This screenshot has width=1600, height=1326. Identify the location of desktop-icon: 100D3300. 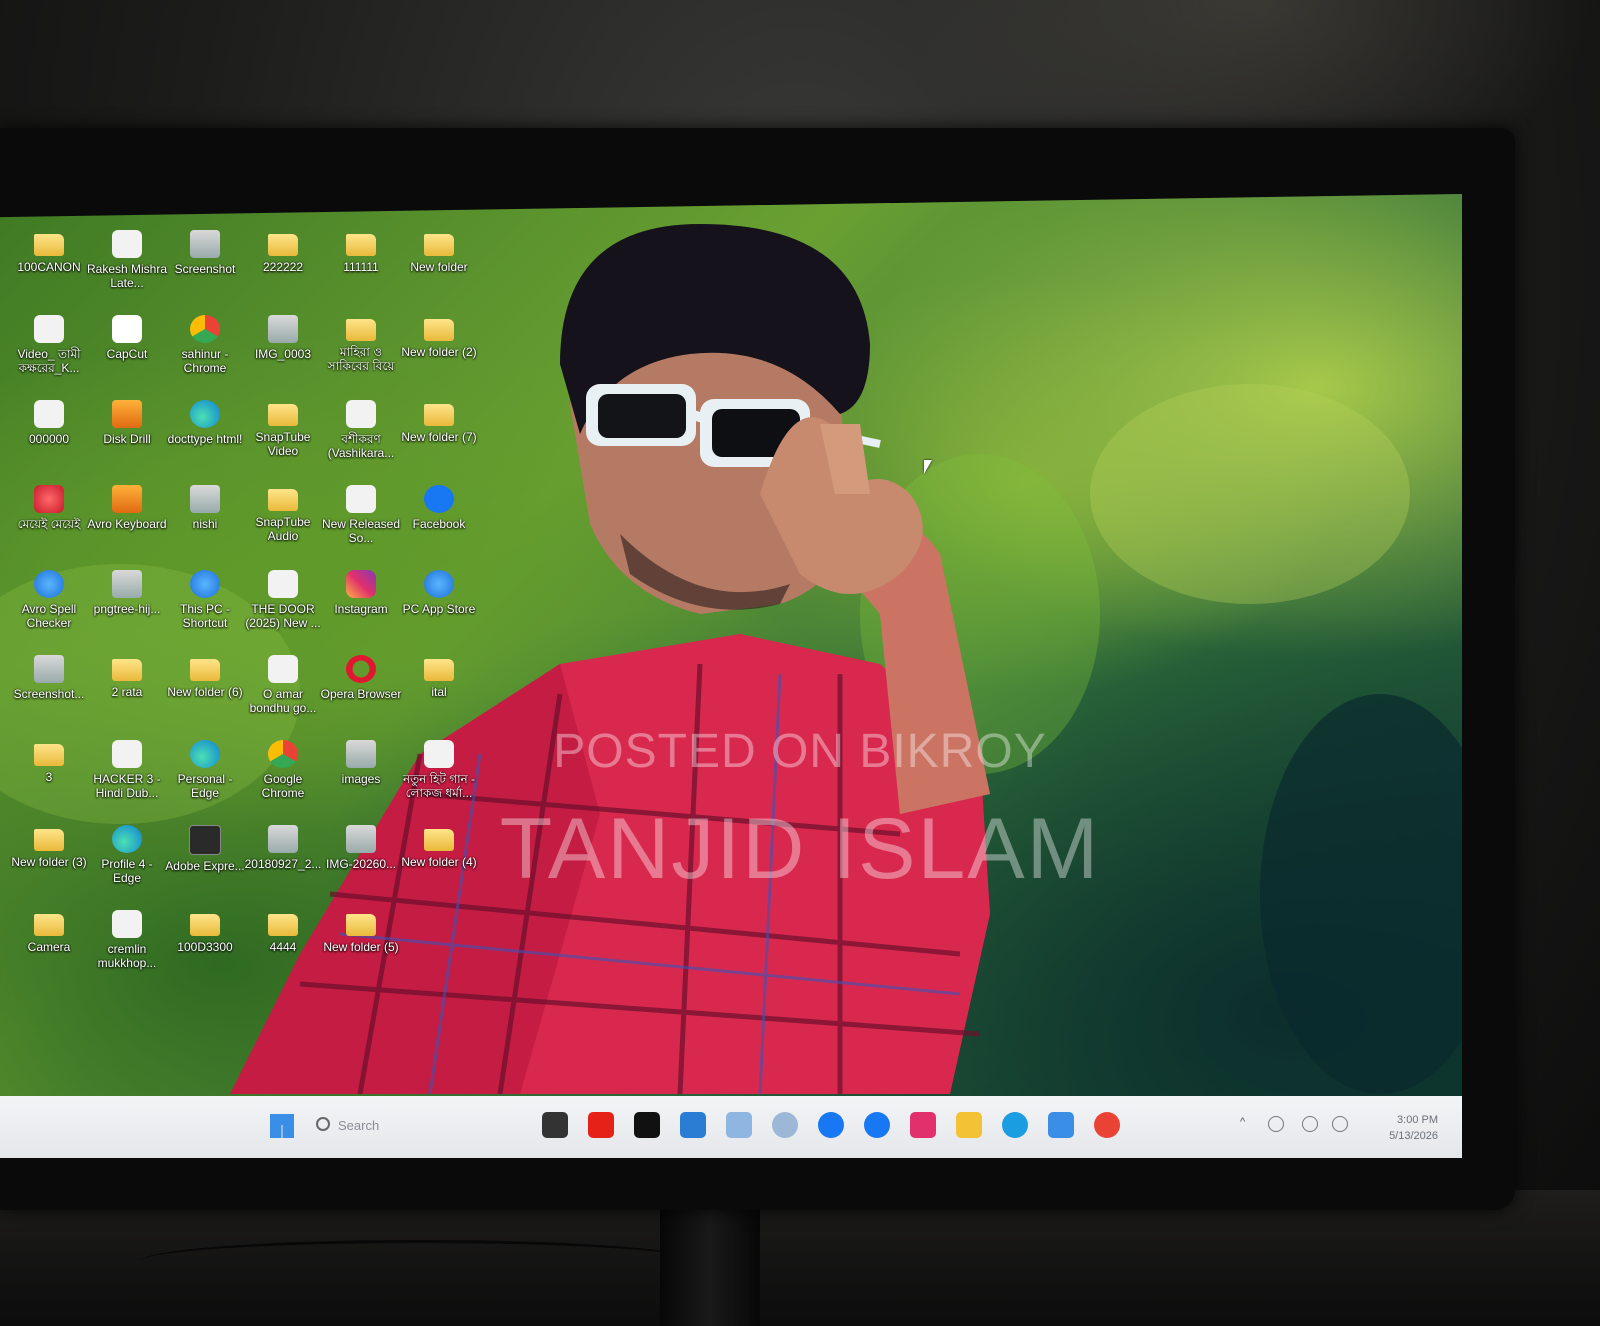
(205, 952).